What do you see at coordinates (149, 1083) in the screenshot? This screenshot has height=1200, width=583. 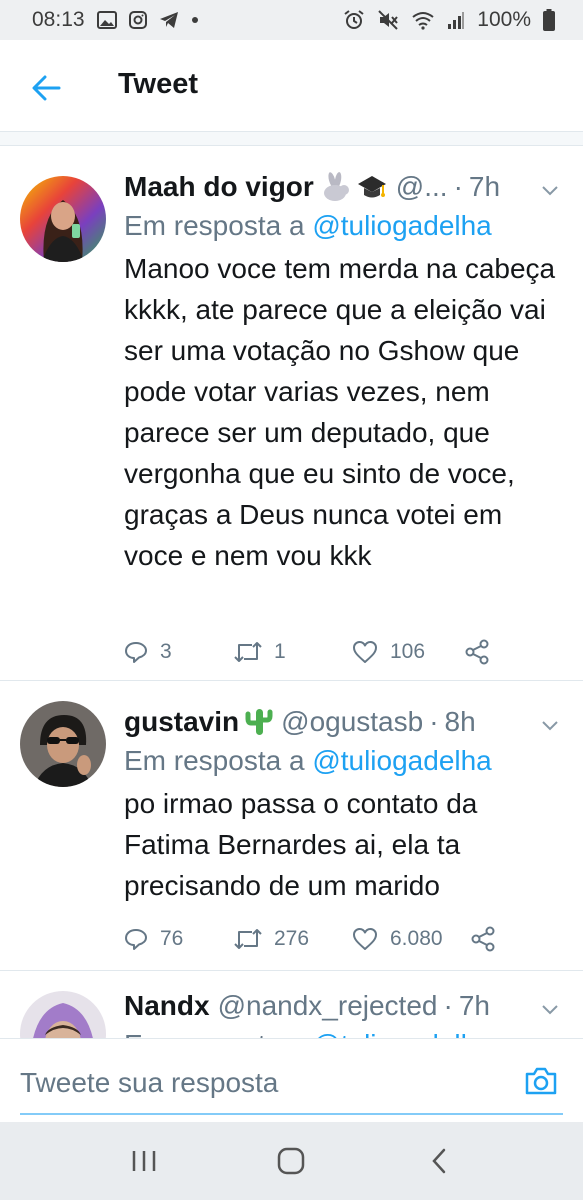 I see `reply-input: Tweete sua resposta` at bounding box center [149, 1083].